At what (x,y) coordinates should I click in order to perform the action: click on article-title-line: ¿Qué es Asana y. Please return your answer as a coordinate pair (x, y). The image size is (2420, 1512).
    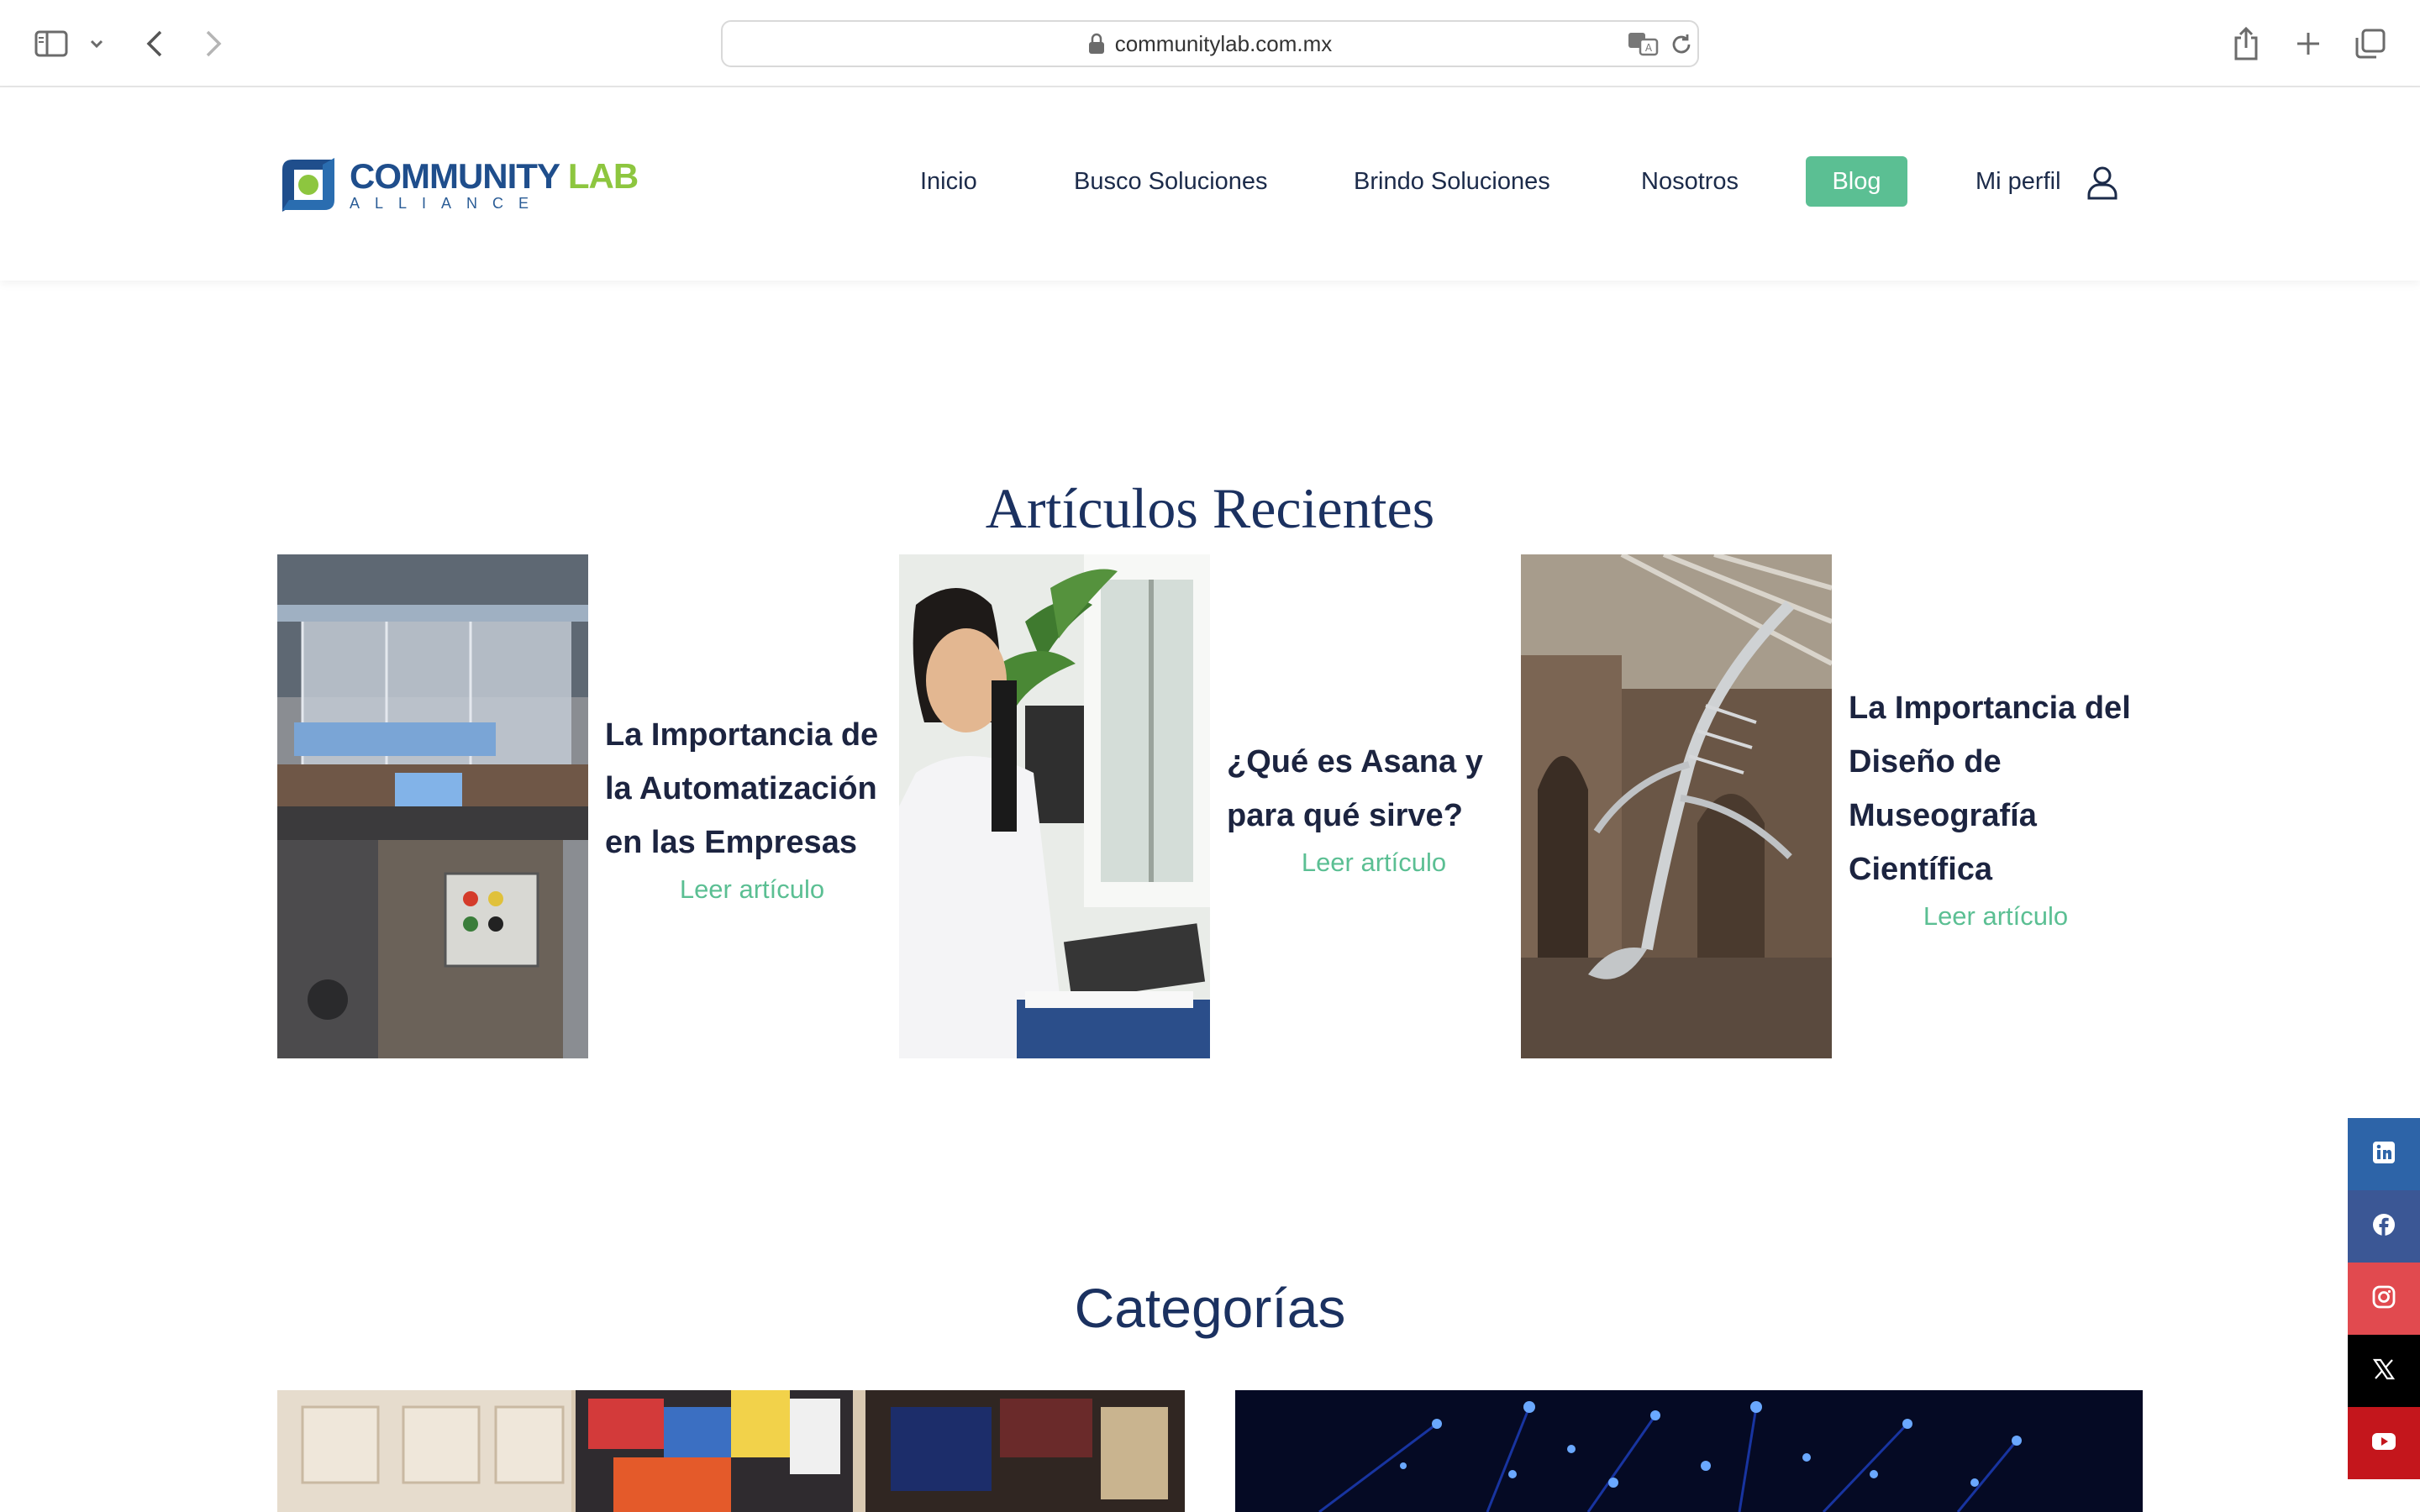
    Looking at the image, I should click on (1355, 762).